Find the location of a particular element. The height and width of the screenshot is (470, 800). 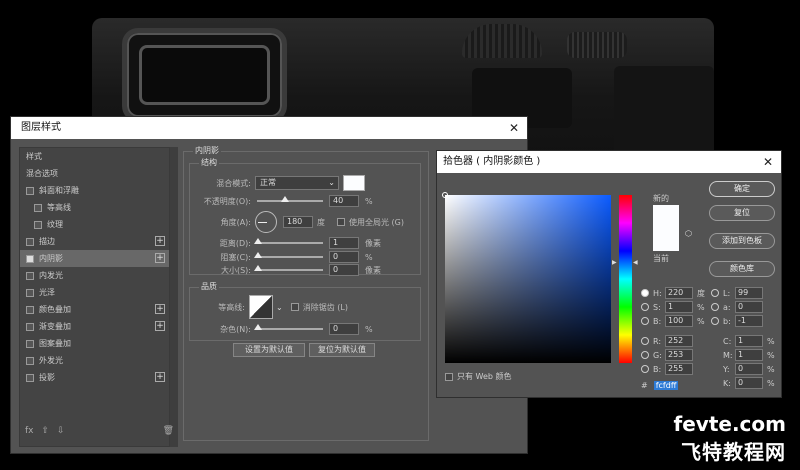

distance-field: 1 is located at coordinates (344, 243).